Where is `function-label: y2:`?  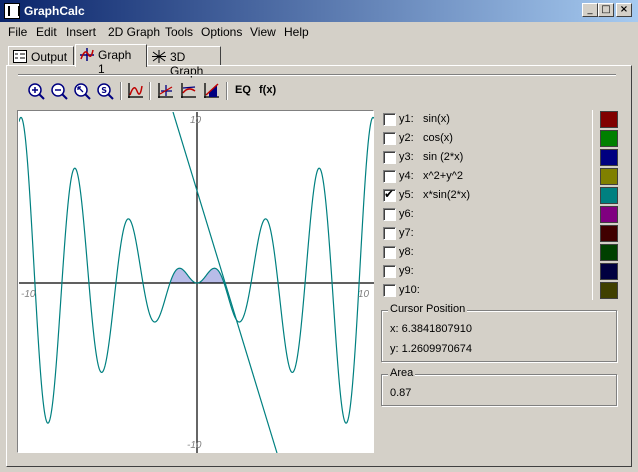
function-label: y2: is located at coordinates (406, 138).